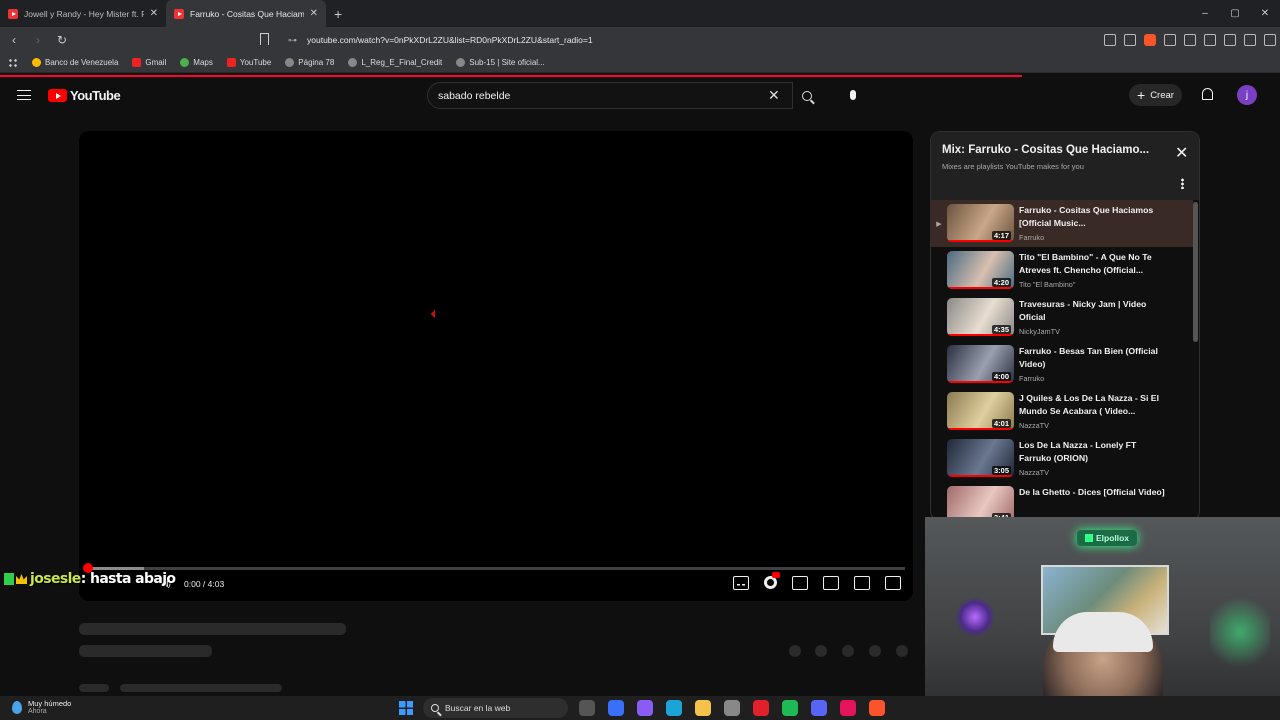 The width and height of the screenshot is (1280, 720). What do you see at coordinates (1250, 40) in the screenshot?
I see `vpn-icon` at bounding box center [1250, 40].